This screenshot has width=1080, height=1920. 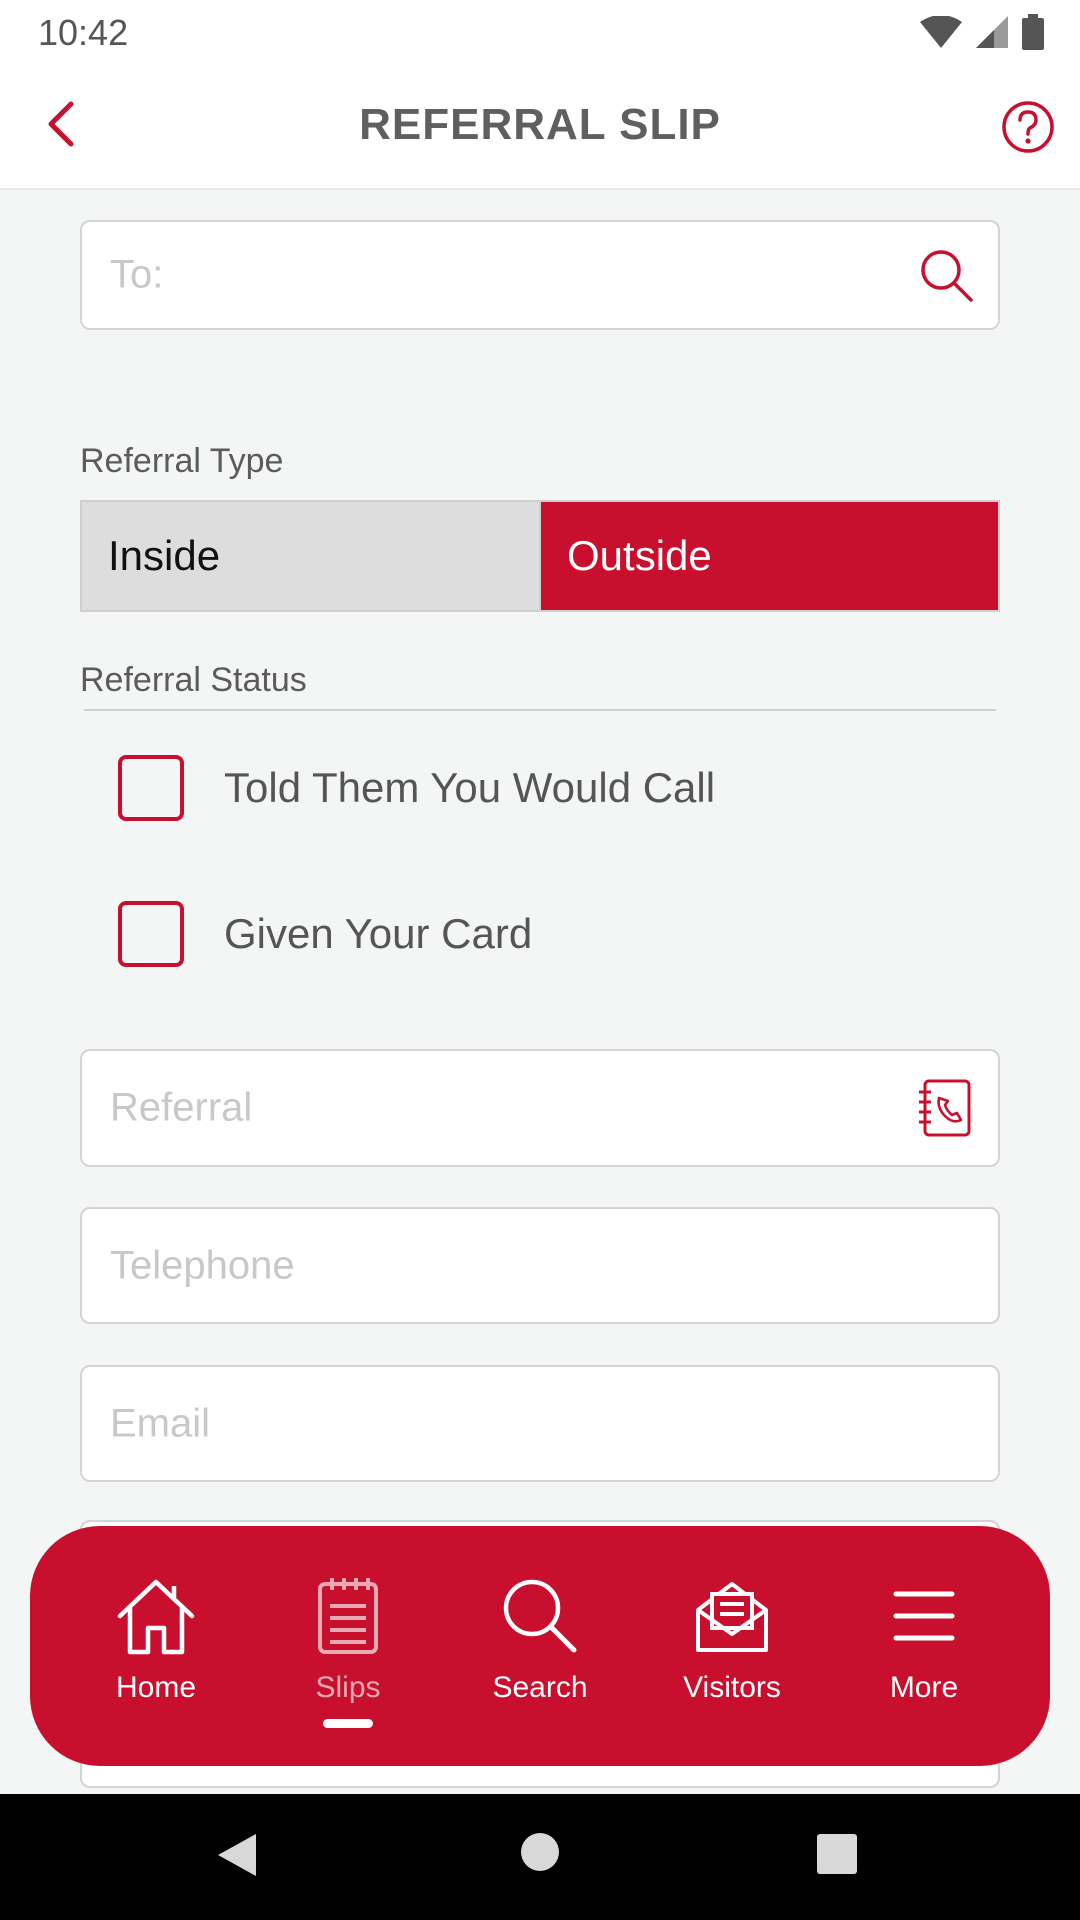 I want to click on visitors-icon, so click(x=732, y=1616).